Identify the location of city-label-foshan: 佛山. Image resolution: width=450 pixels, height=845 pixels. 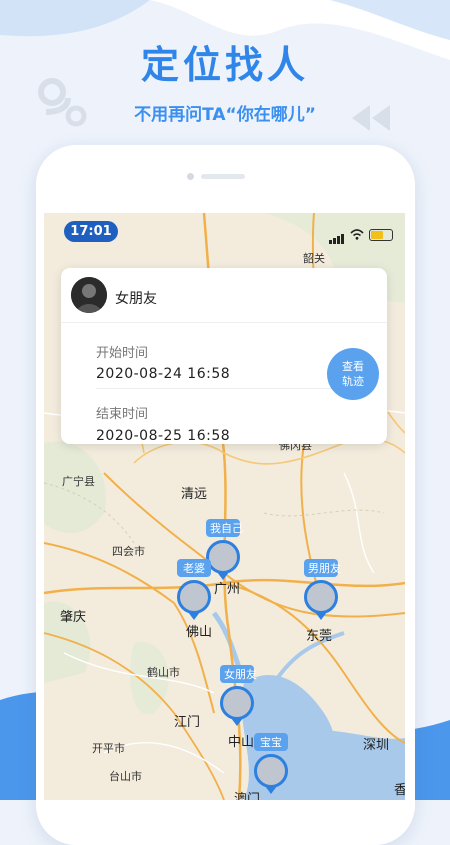
(199, 632).